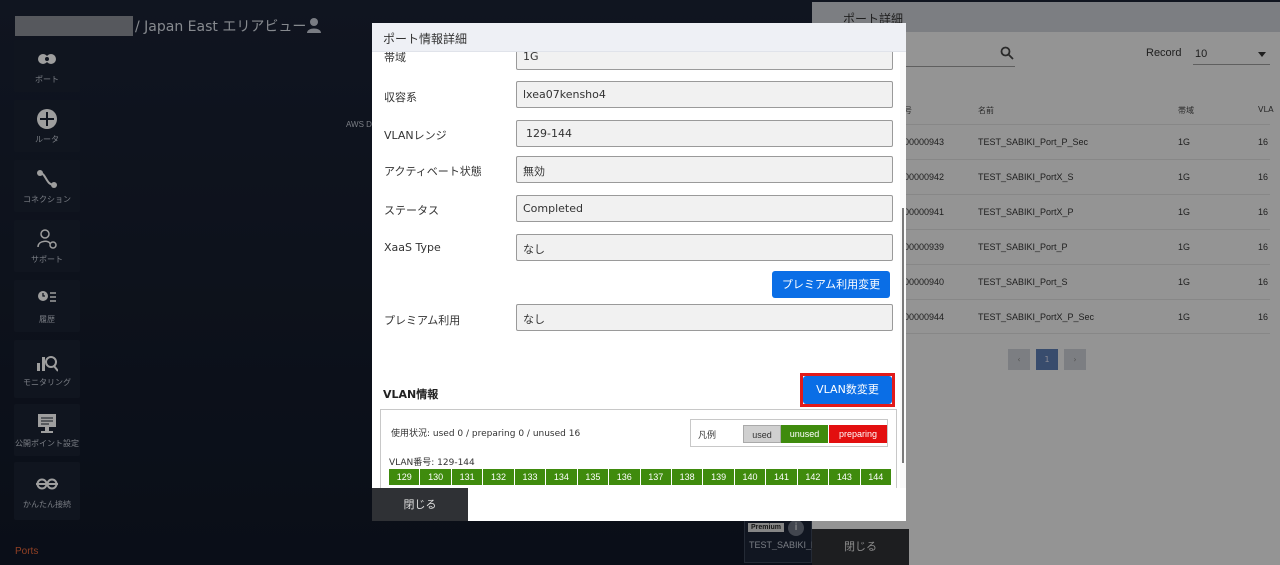 This screenshot has width=1280, height=565. What do you see at coordinates (562, 477) in the screenshot?
I see `vlan-cell: 134` at bounding box center [562, 477].